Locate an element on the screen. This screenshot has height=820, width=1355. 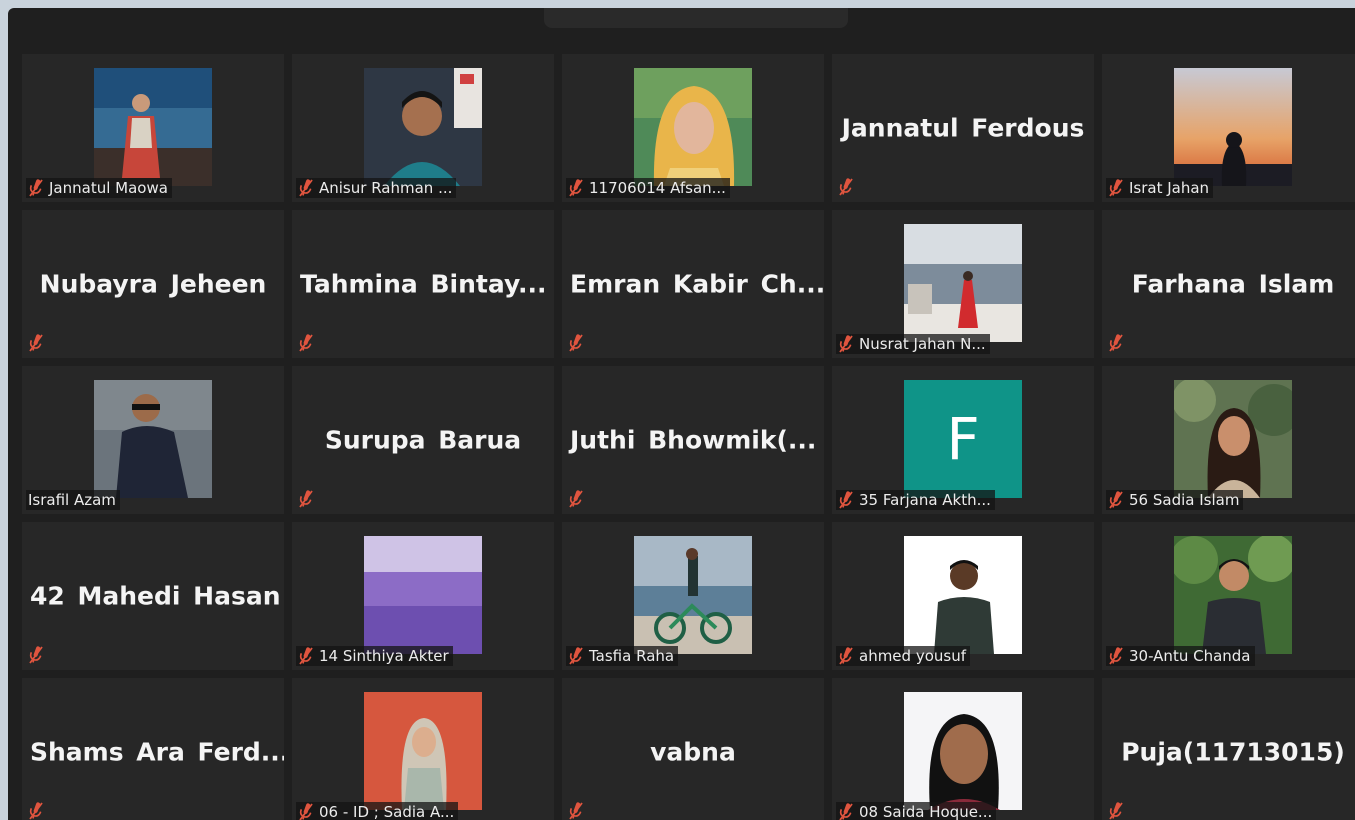
participant-label-text: Israt Jahan is located at coordinates (1169, 188).